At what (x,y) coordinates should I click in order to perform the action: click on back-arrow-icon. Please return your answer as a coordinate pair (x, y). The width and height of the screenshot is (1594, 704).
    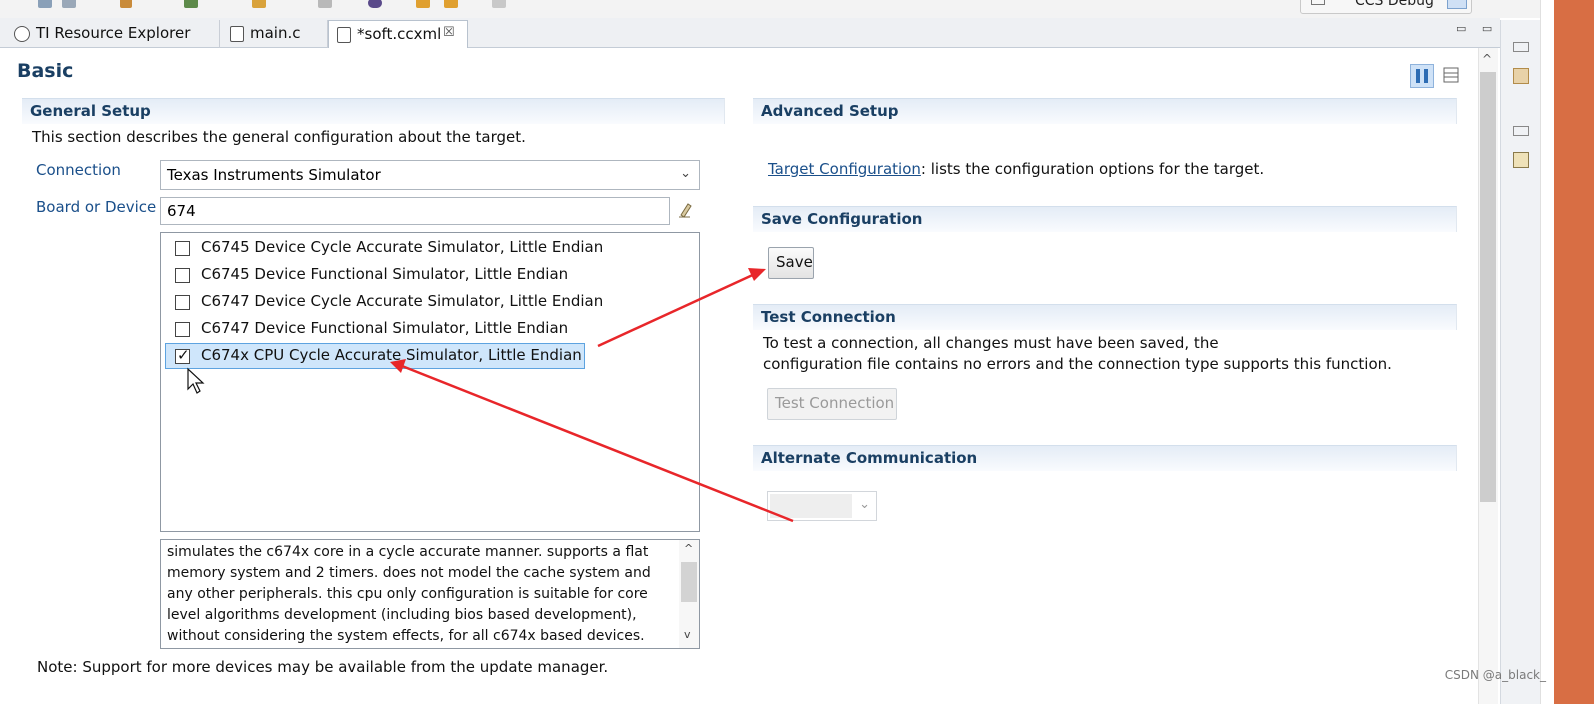
    Looking at the image, I should click on (423, 4).